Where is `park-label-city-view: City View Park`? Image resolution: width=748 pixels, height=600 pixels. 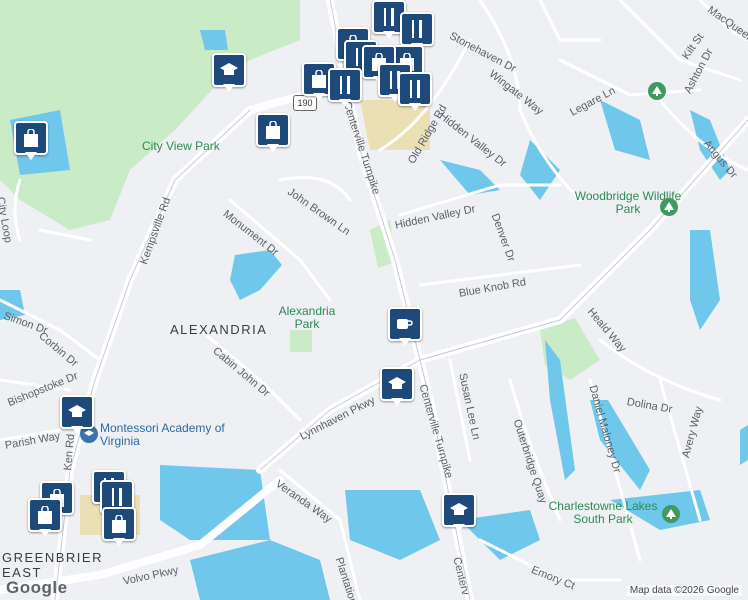
park-label-city-view: City View Park is located at coordinates (181, 146).